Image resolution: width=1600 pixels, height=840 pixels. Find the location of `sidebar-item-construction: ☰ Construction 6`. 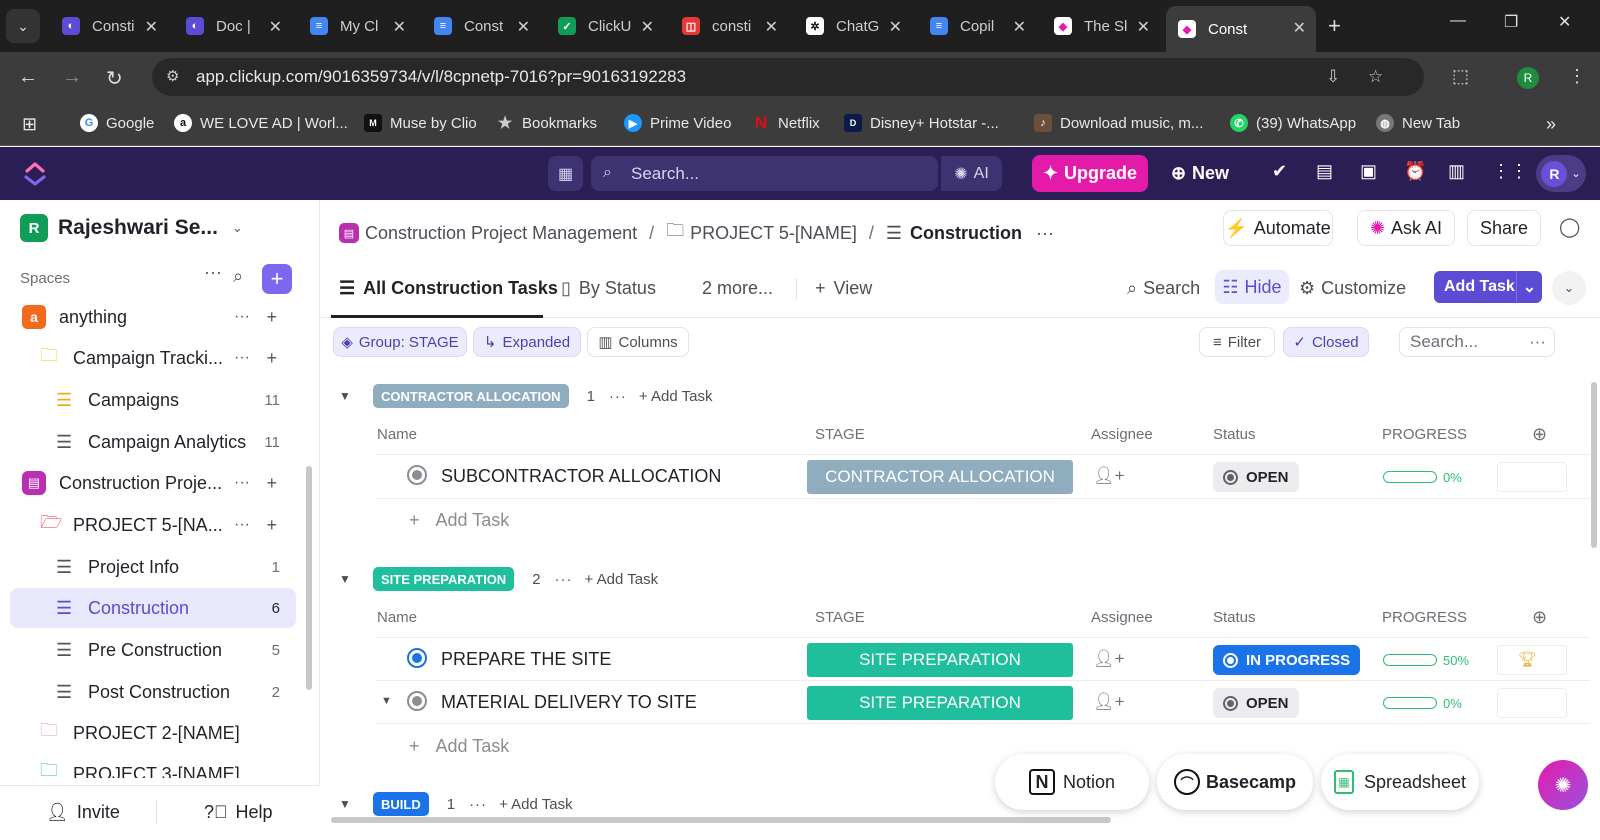

sidebar-item-construction: ☰ Construction 6 is located at coordinates (153, 608).